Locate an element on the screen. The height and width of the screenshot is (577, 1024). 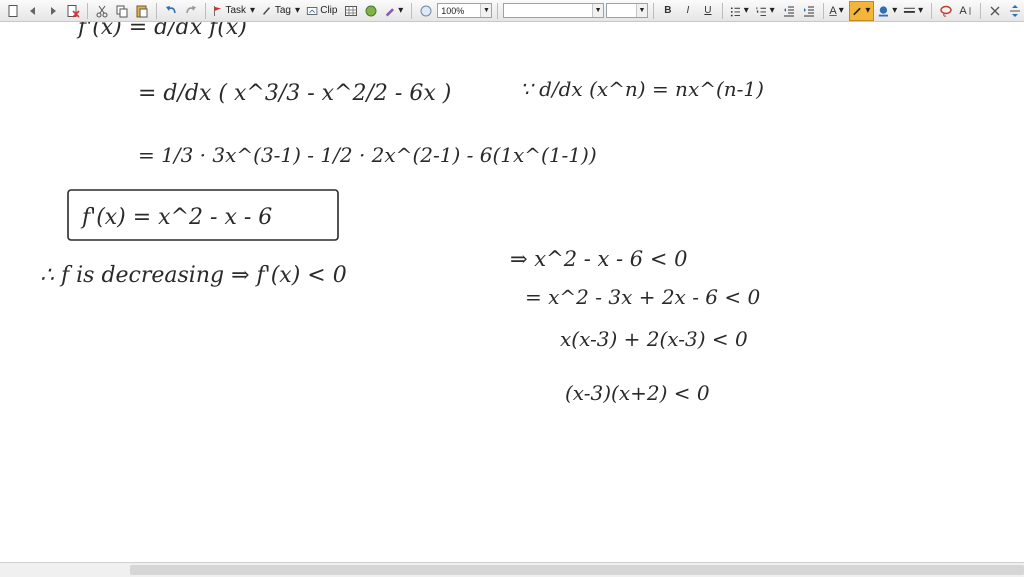
line-width-icon: ▾ is located at coordinates (914, 11).